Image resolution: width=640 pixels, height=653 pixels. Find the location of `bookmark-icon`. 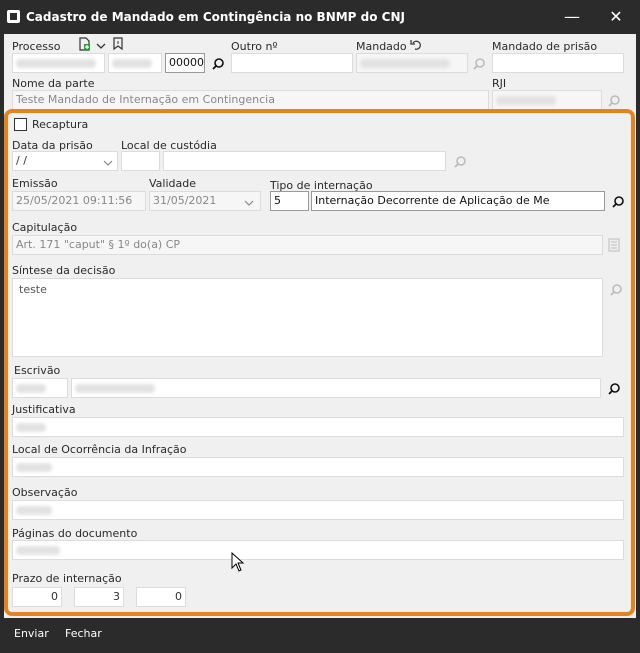

bookmark-icon is located at coordinates (118, 44).